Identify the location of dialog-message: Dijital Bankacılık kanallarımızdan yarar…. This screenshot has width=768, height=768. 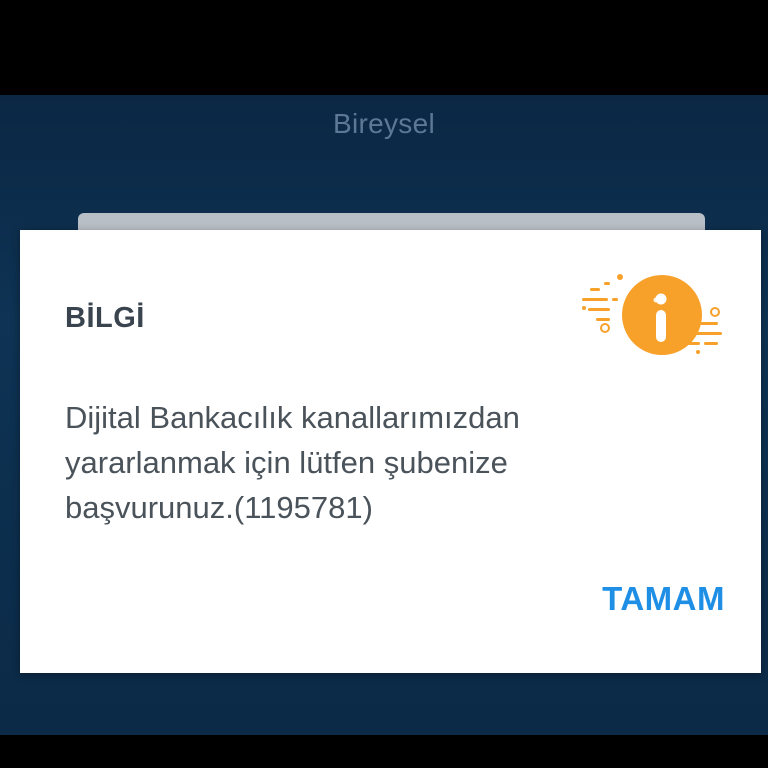
(292, 462).